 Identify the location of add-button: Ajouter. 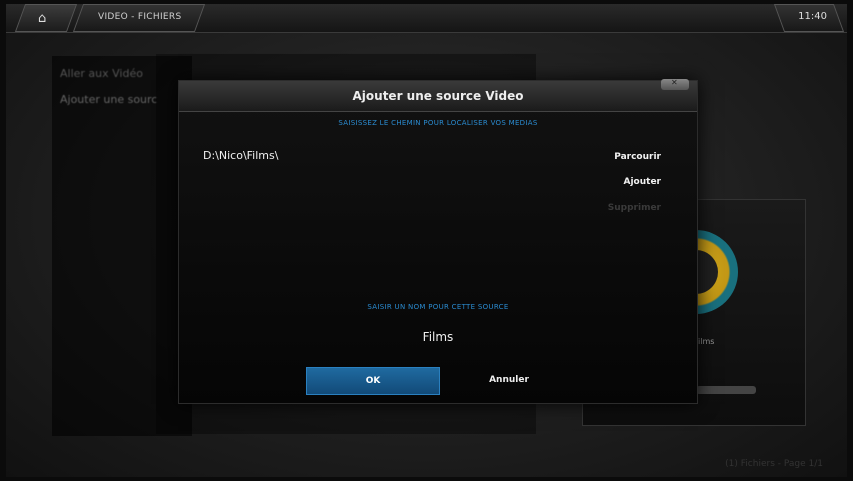
(643, 182).